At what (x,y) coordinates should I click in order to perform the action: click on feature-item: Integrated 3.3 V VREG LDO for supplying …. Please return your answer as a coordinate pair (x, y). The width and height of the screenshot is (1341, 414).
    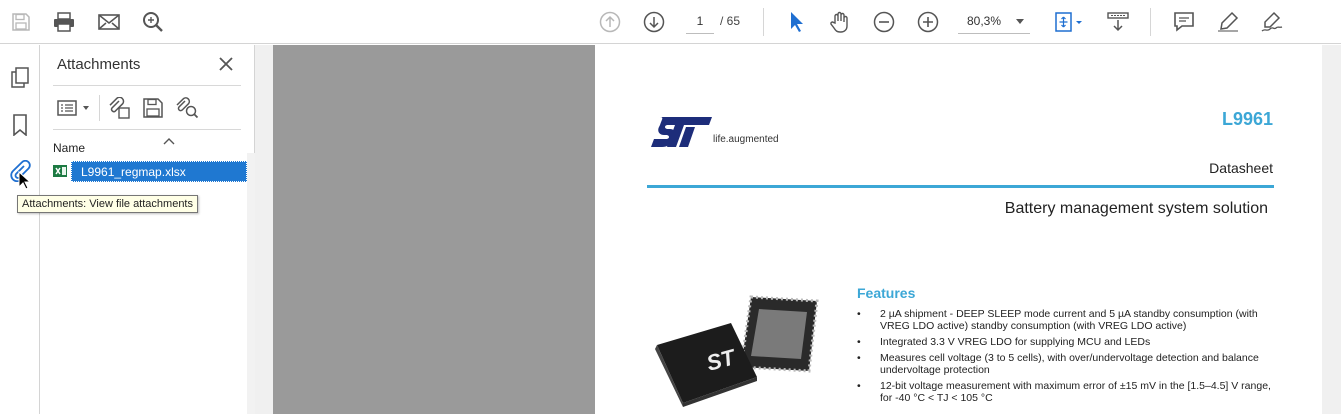
    Looking at the image, I should click on (1067, 342).